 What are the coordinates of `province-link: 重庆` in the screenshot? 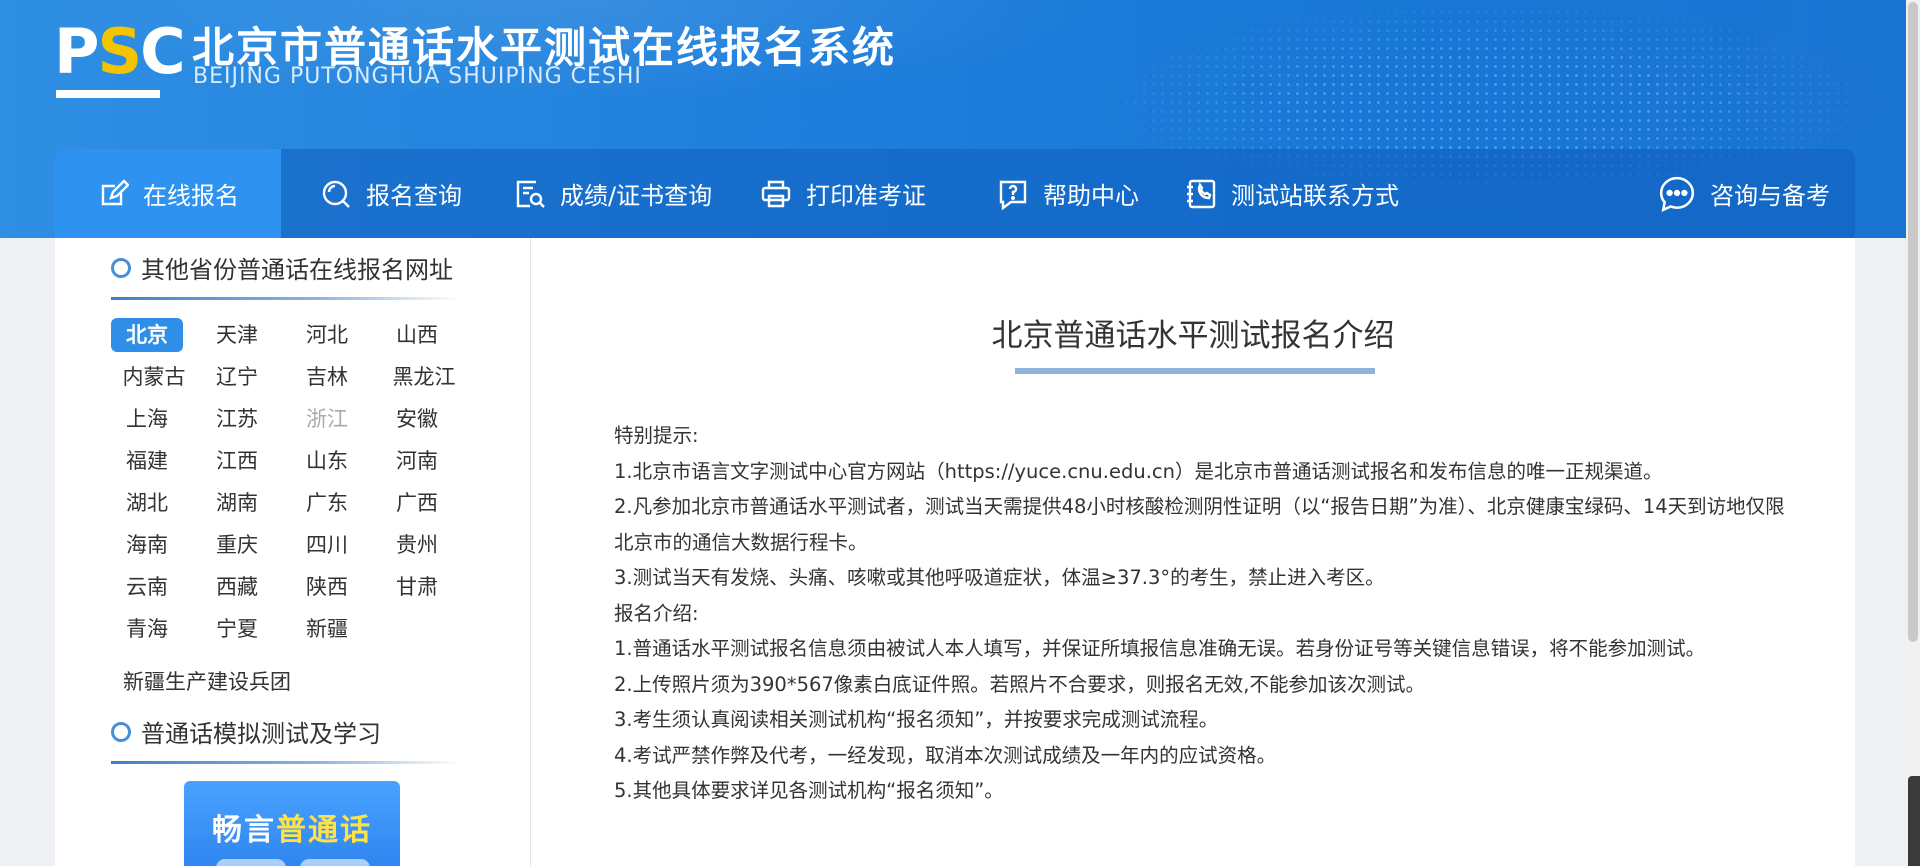 It's located at (237, 545).